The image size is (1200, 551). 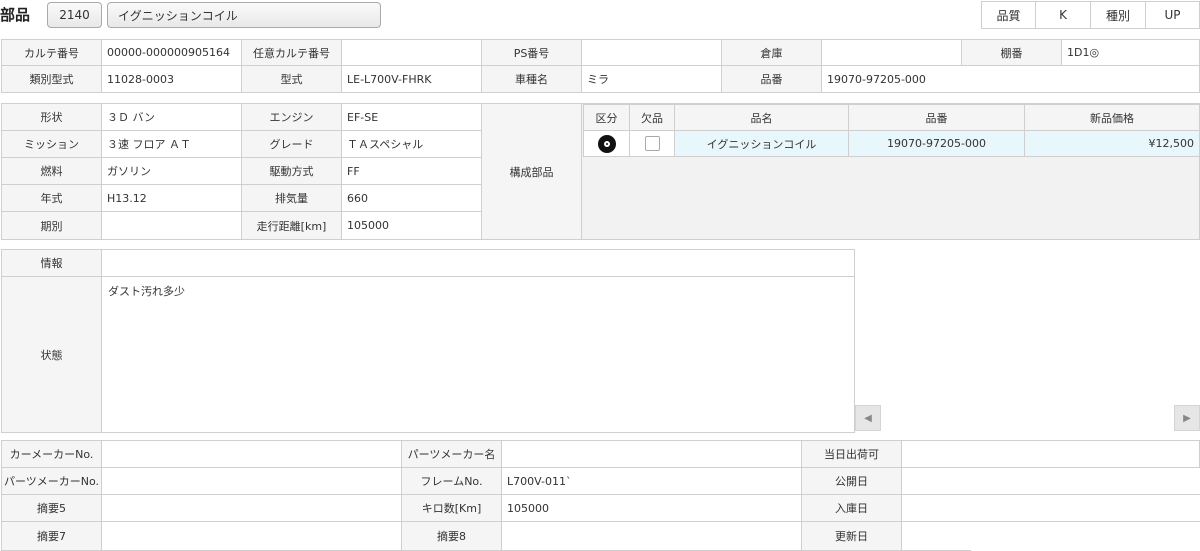 What do you see at coordinates (1010, 79) in the screenshot?
I see `part-number-value: 19070-97205-000` at bounding box center [1010, 79].